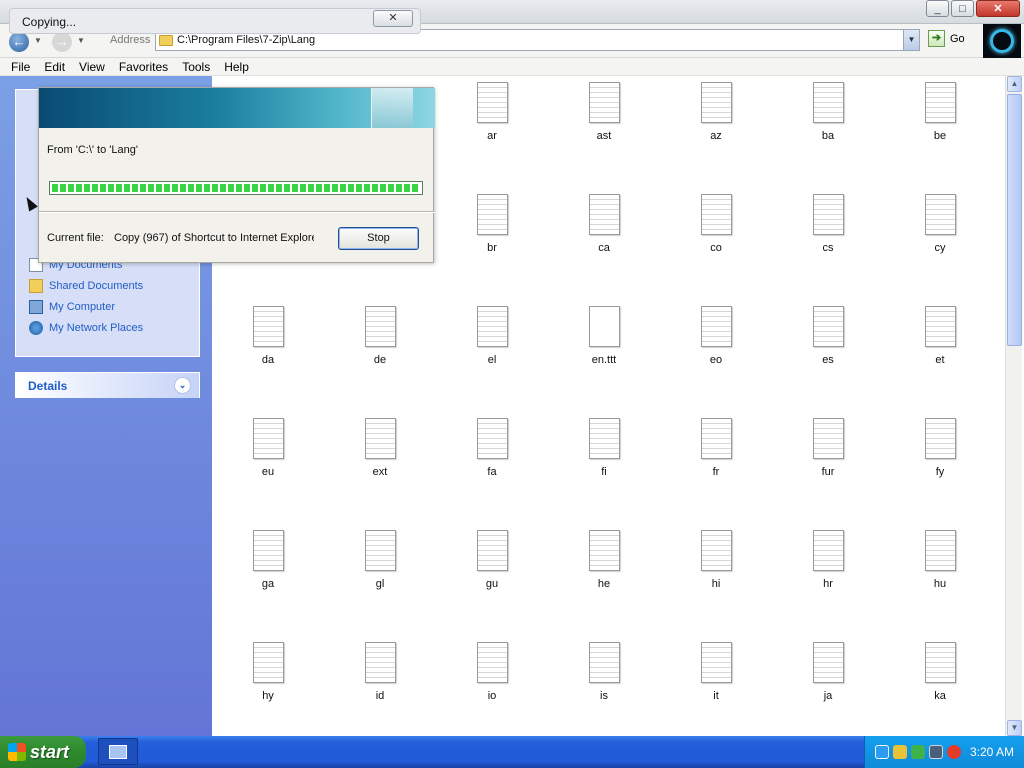  I want to click on current-file-label: Current file:, so click(75, 238).